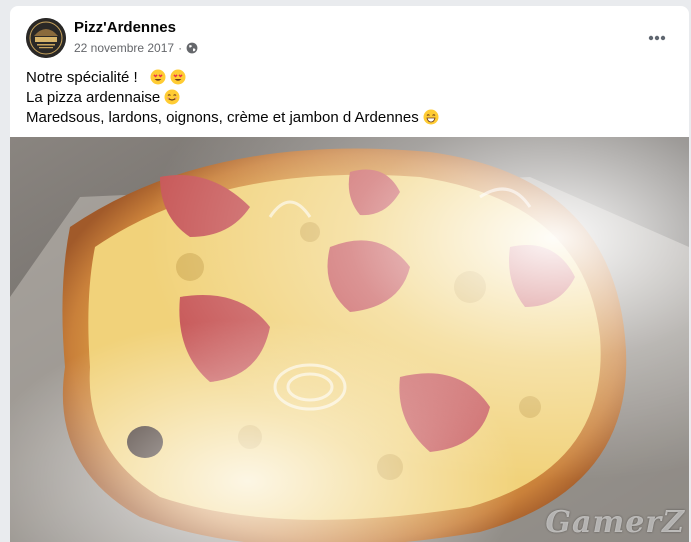 The width and height of the screenshot is (691, 542). What do you see at coordinates (615, 522) in the screenshot?
I see `photo-watermark: GamerZ` at bounding box center [615, 522].